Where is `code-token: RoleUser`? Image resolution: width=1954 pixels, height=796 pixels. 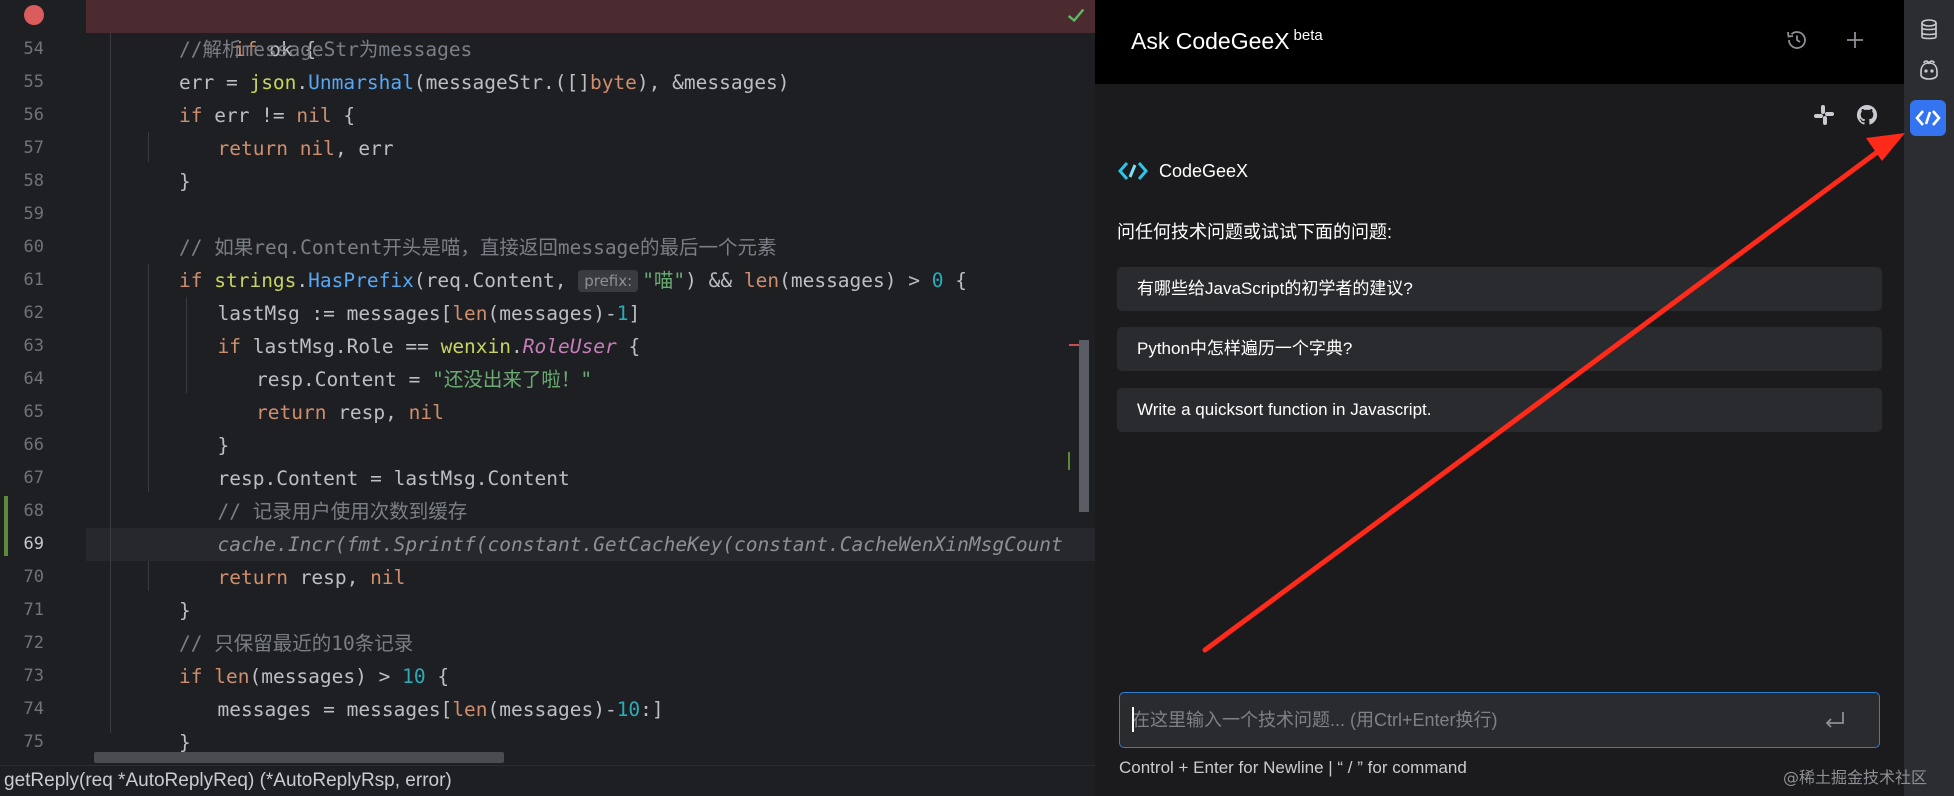
code-token: RoleUser is located at coordinates (569, 346).